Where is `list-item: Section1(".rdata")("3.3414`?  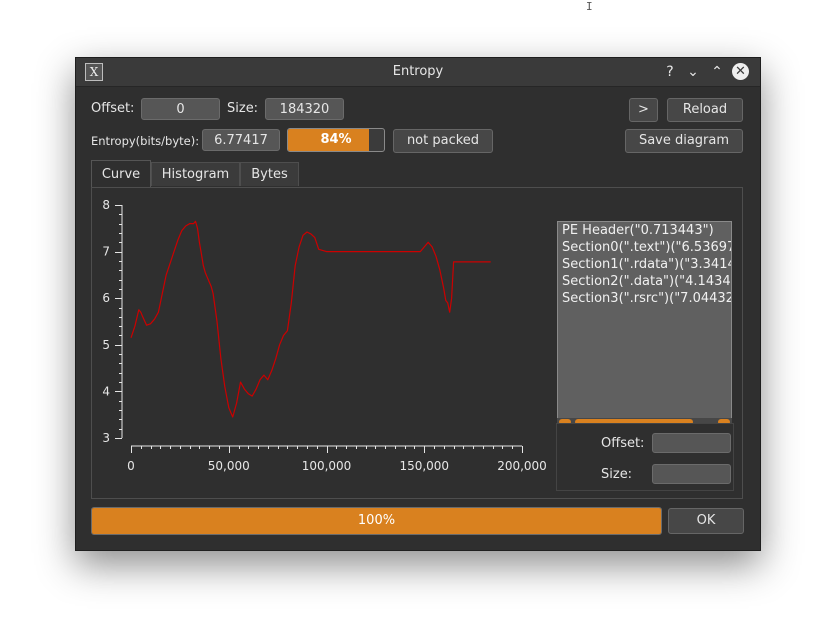
list-item: Section1(".rdata")("3.3414 is located at coordinates (646, 264).